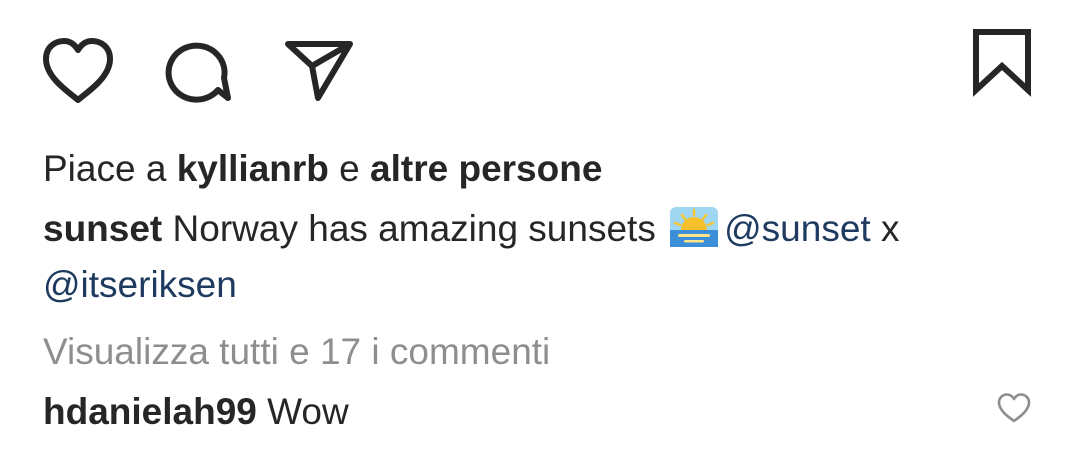  I want to click on save-button, so click(1002, 62).